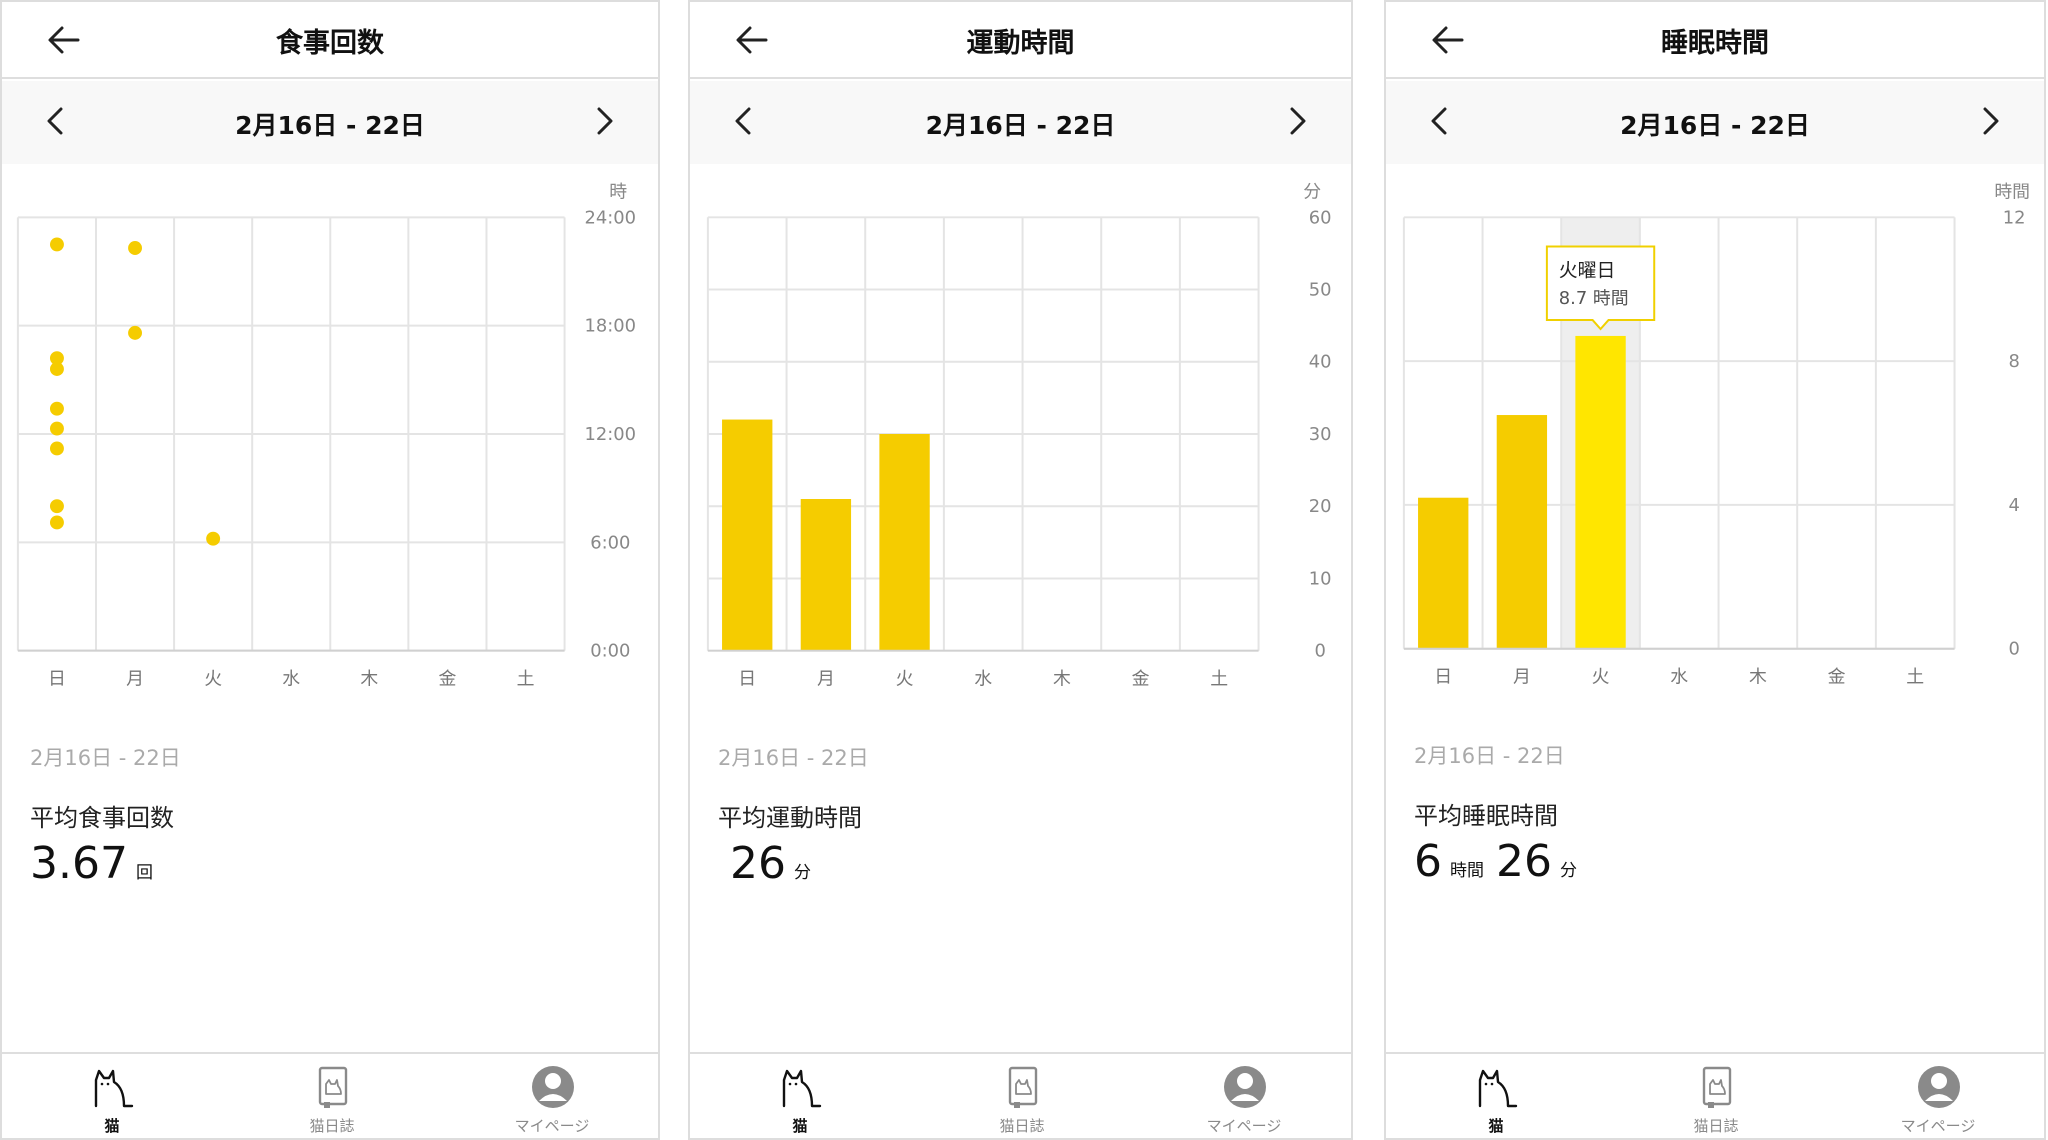  What do you see at coordinates (79, 863) in the screenshot?
I see `summary-number: 3.67` at bounding box center [79, 863].